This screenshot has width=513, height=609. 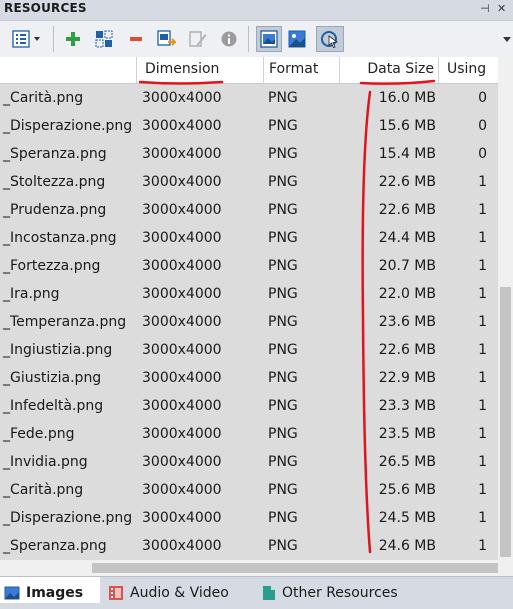 What do you see at coordinates (256, 8) in the screenshot?
I see `panel-titlebar: RESOURCES ⊣ ✕` at bounding box center [256, 8].